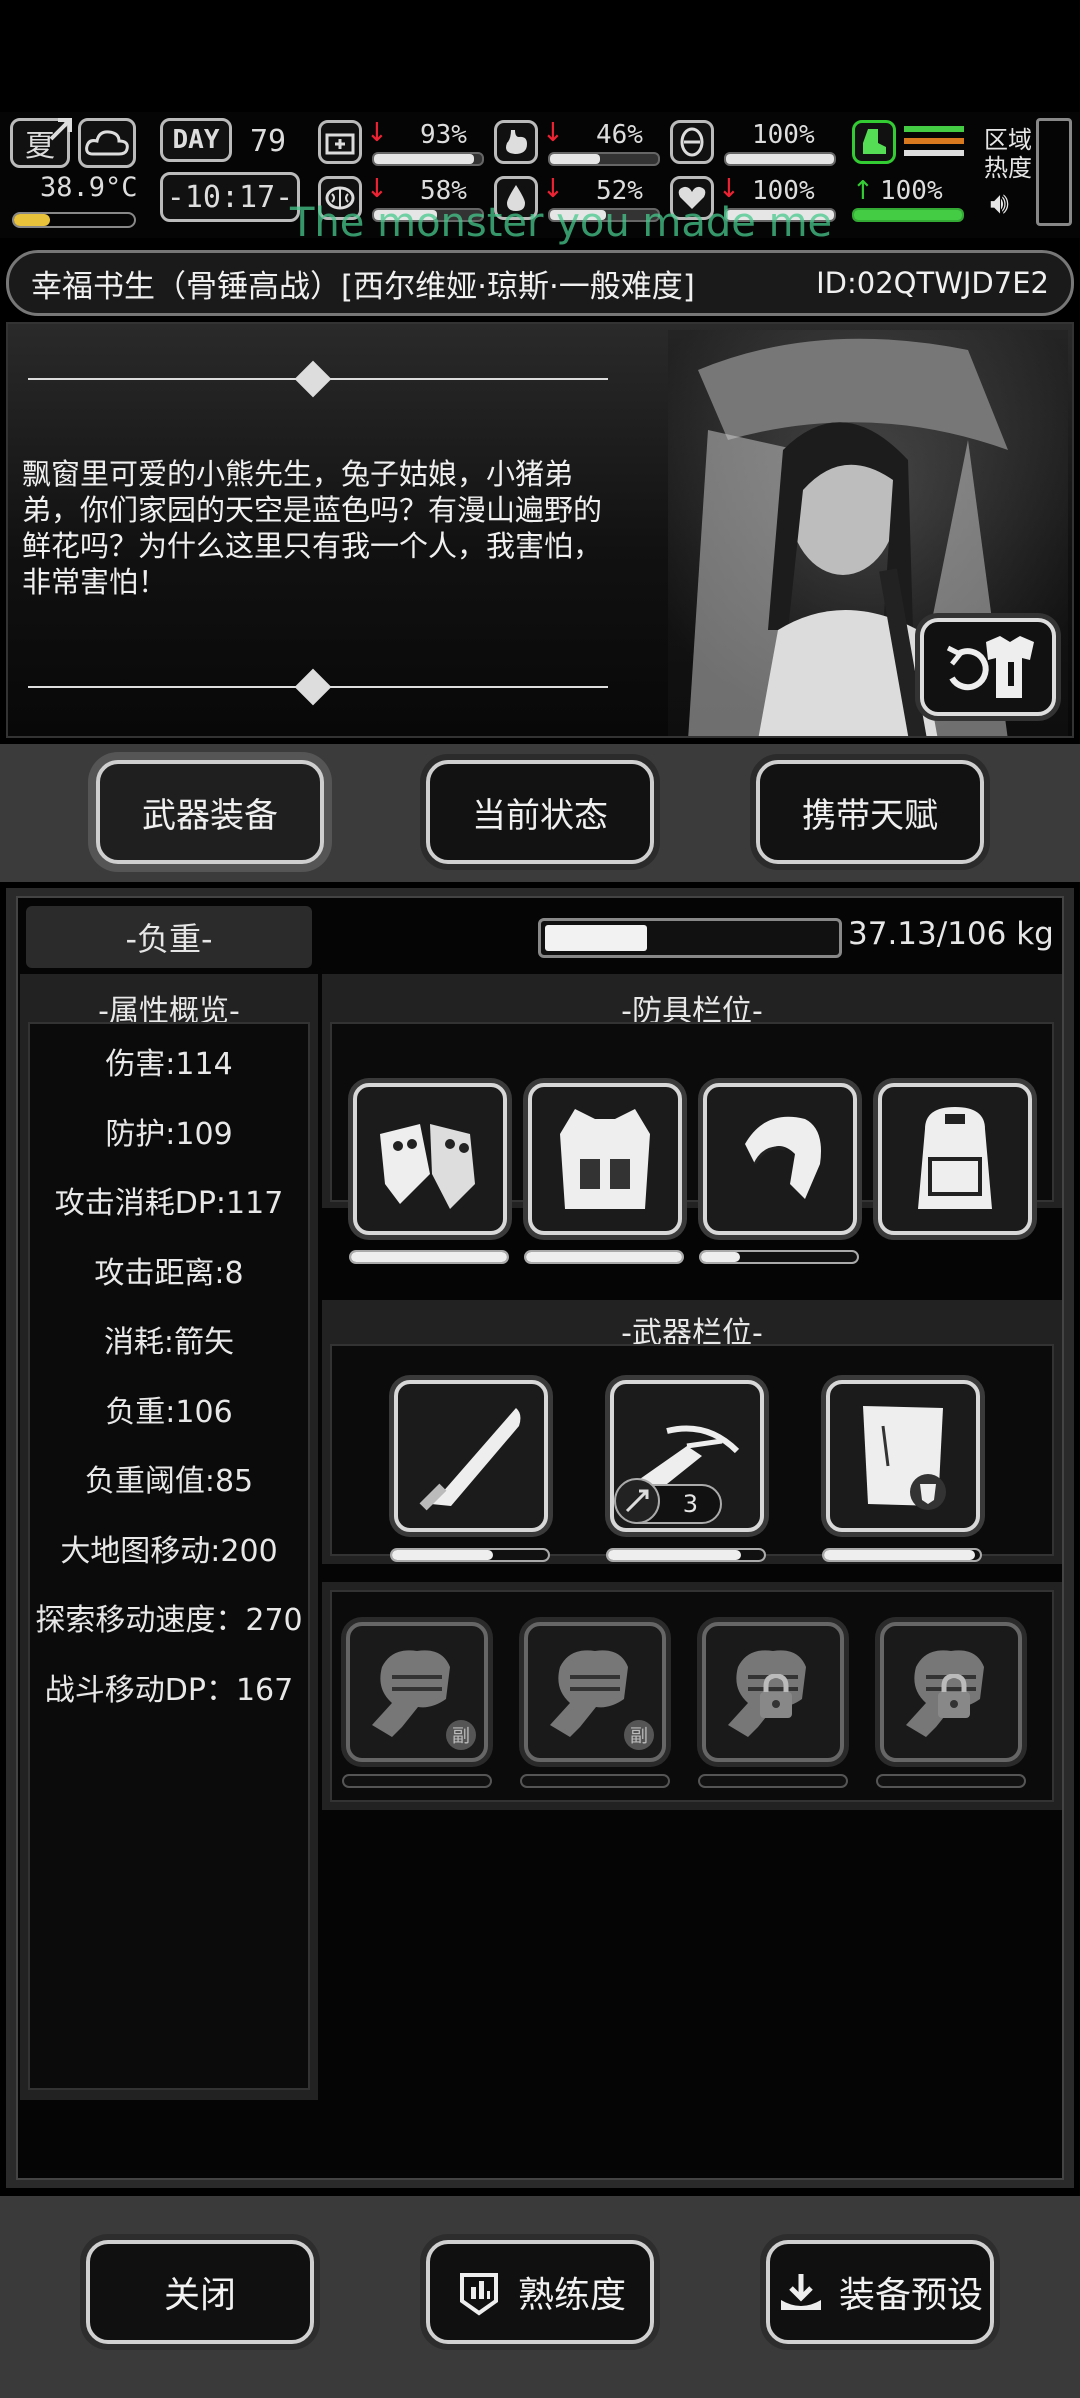  What do you see at coordinates (1054, 172) in the screenshot?
I see `zone-heat-gauge` at bounding box center [1054, 172].